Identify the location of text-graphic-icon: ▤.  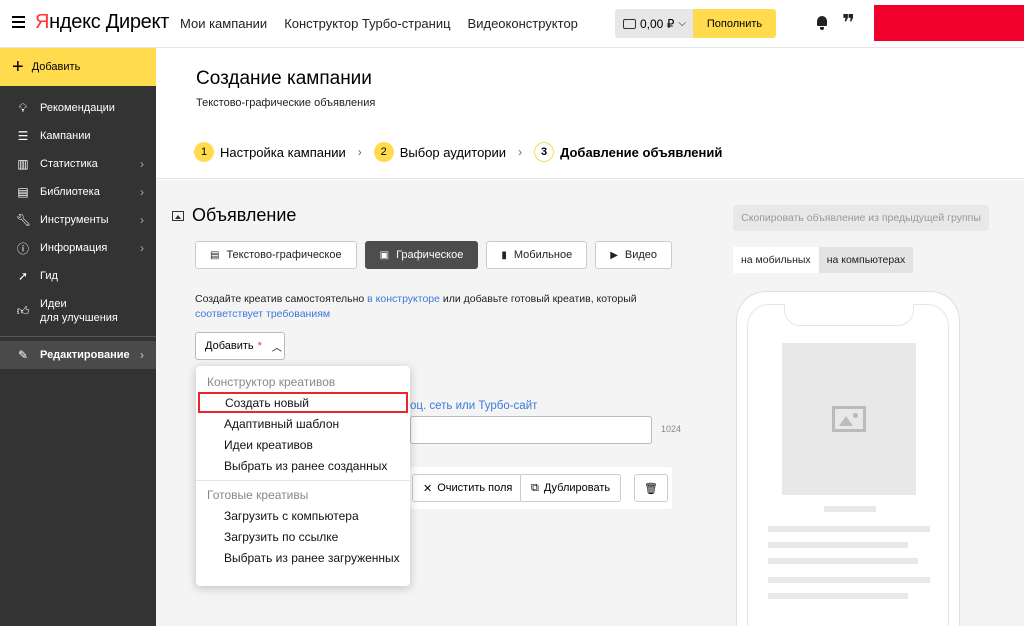
(215, 255).